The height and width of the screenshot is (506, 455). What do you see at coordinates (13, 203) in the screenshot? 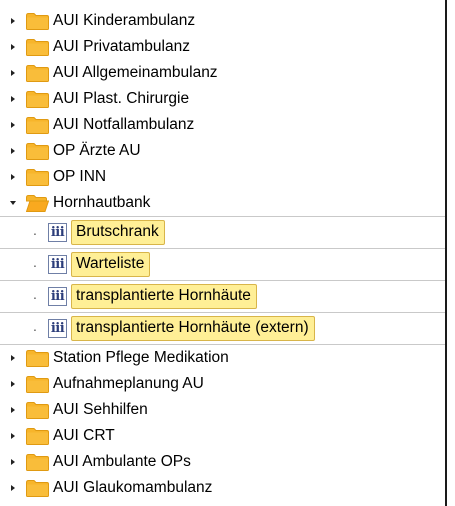
I see `collapse-arrow-icon` at bounding box center [13, 203].